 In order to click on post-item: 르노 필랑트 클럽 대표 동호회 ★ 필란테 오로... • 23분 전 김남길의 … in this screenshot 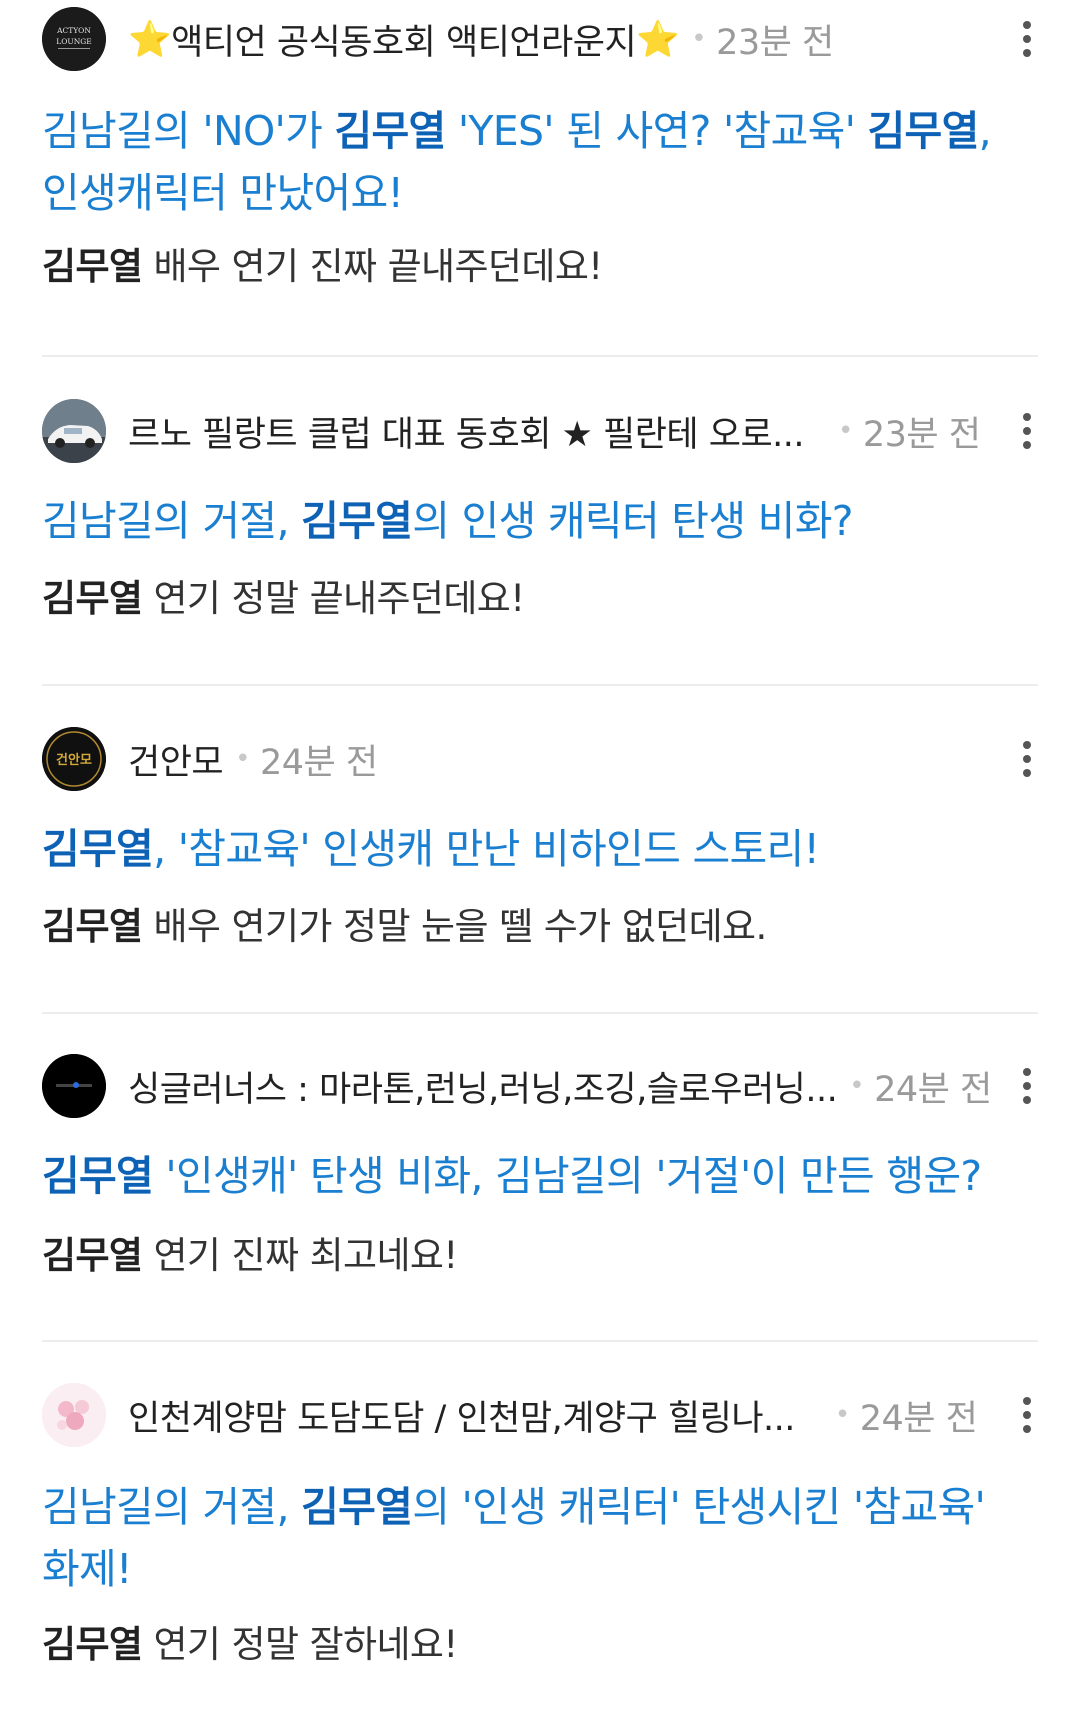, I will do `click(541, 511)`.